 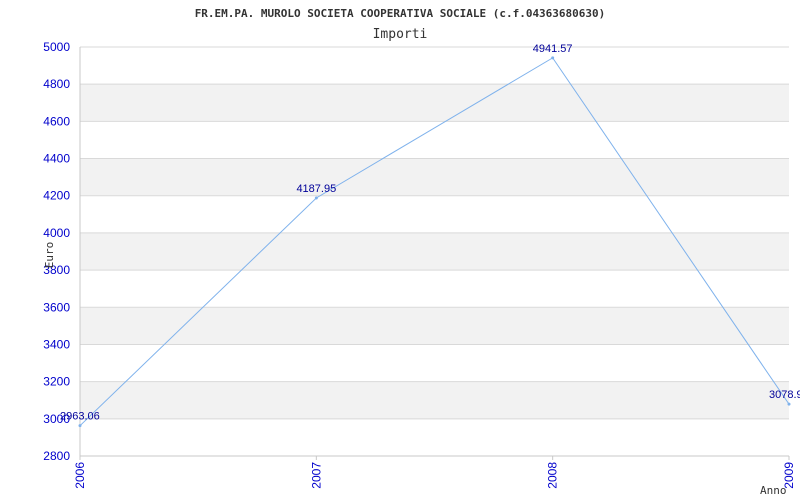 I want to click on y-tick-label: 2800, so click(x=56, y=456).